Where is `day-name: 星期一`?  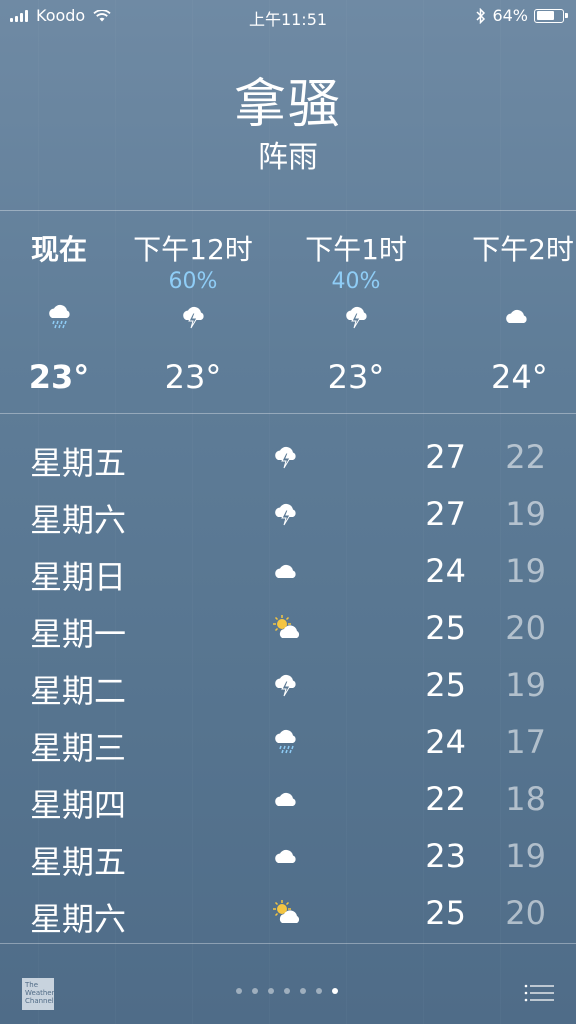
day-name: 星期一 is located at coordinates (78, 634).